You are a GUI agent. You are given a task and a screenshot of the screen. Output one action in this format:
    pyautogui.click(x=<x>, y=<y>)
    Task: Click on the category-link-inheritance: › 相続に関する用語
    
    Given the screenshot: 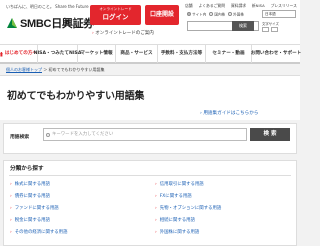 What is the action you would take?
    pyautogui.click(x=175, y=220)
    